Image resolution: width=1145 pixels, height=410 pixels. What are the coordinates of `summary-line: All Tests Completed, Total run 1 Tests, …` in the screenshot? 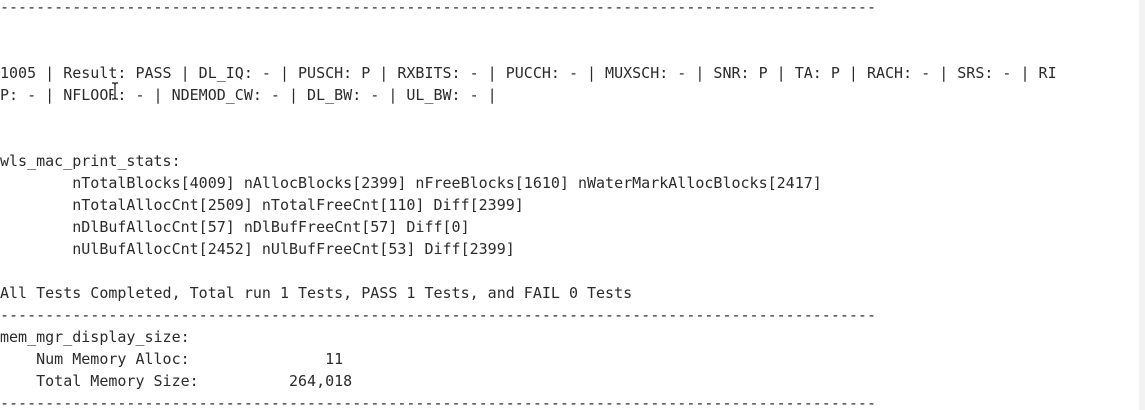 It's located at (316, 293).